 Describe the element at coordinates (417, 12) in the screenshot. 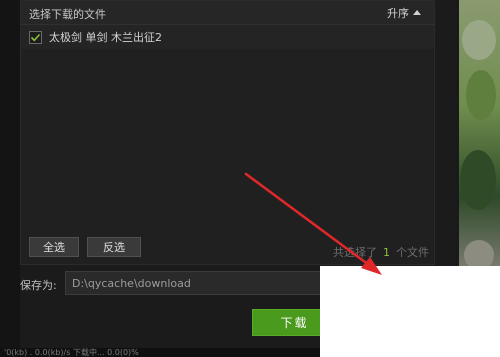

I see `caret-up-icon` at that location.